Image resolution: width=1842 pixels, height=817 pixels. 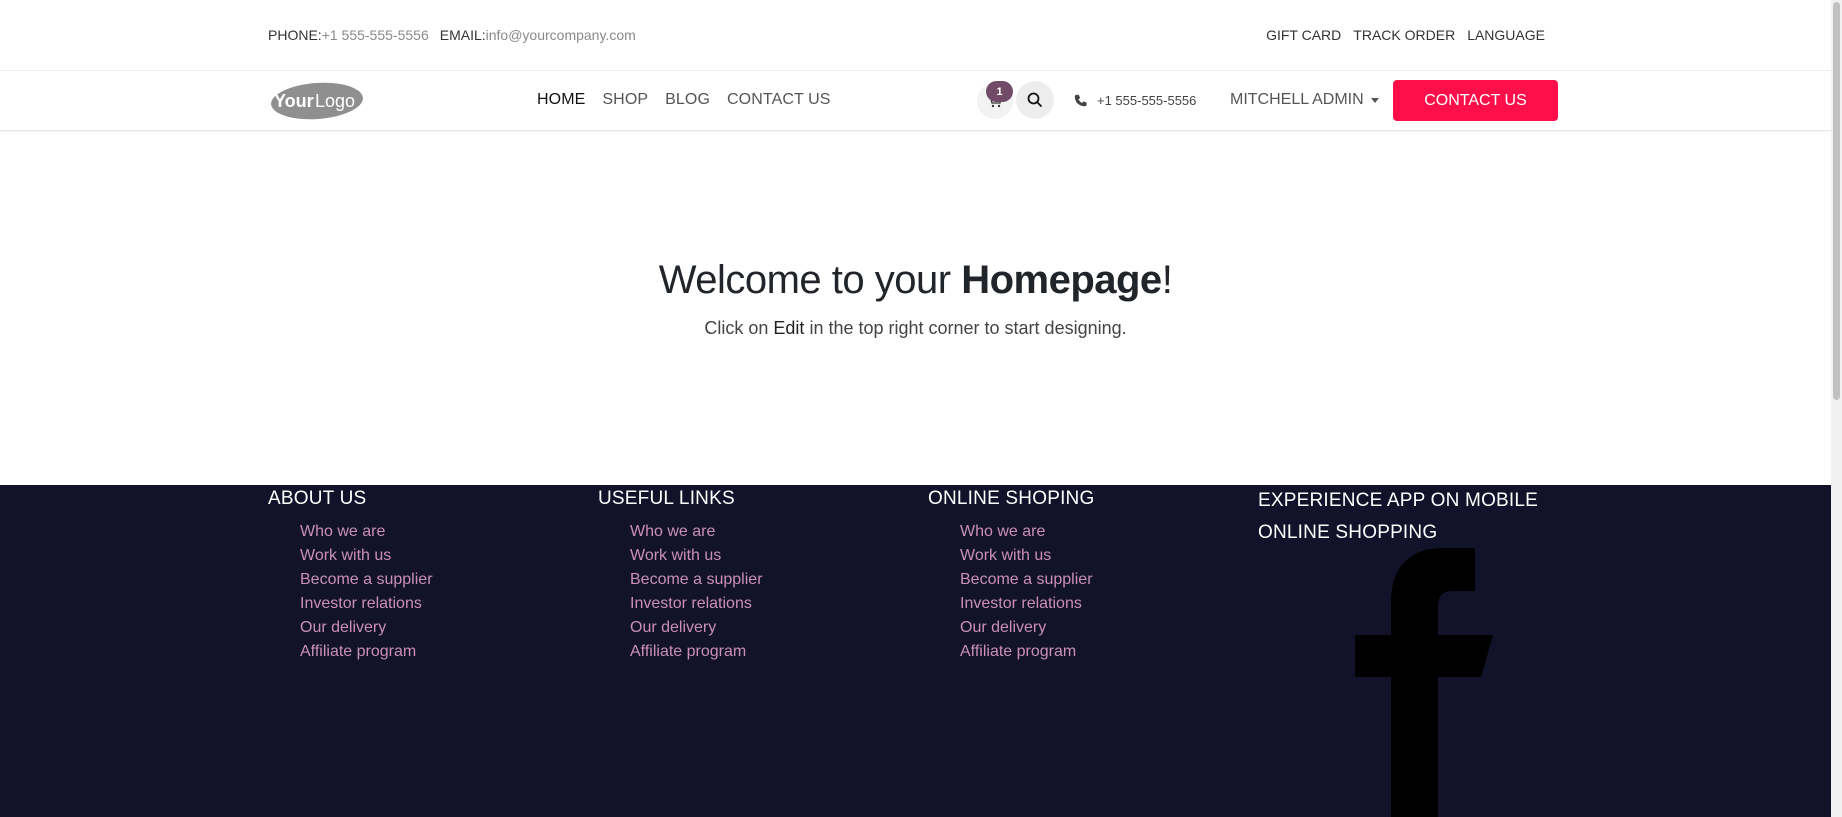 What do you see at coordinates (561, 100) in the screenshot?
I see `nav-home: HOME` at bounding box center [561, 100].